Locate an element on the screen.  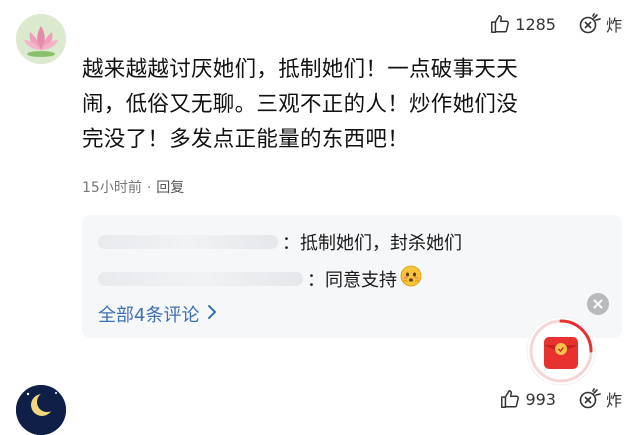
like-button: 1285 is located at coordinates (522, 24).